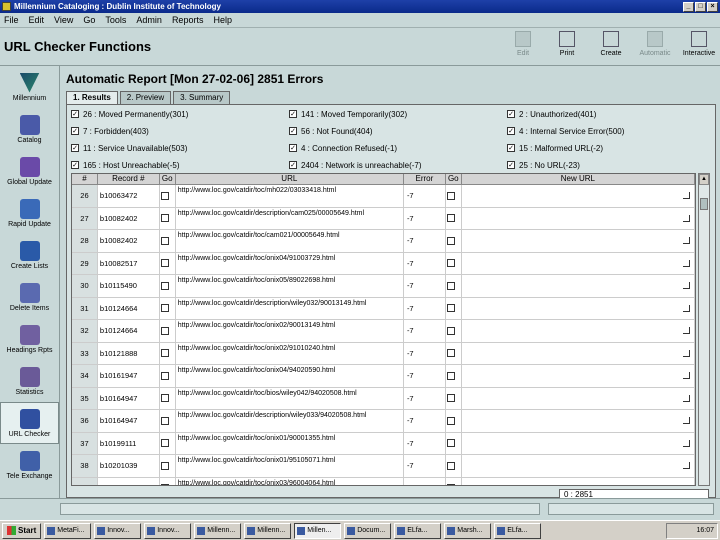  Describe the element at coordinates (655, 44) in the screenshot. I see `automatic-button: Automatic` at that location.